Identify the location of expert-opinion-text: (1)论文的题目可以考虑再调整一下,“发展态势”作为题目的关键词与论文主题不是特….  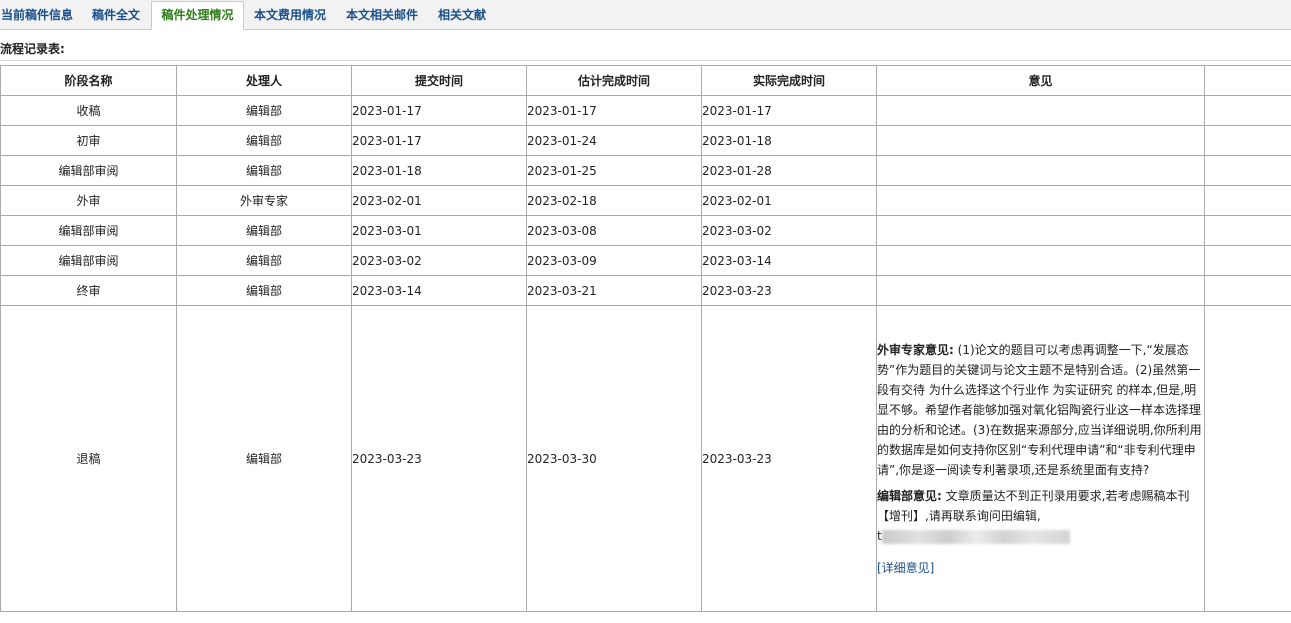
(1039, 409).